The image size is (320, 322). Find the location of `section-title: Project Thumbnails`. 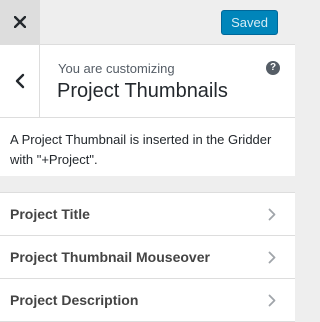

section-title: Project Thumbnails is located at coordinates (142, 91).